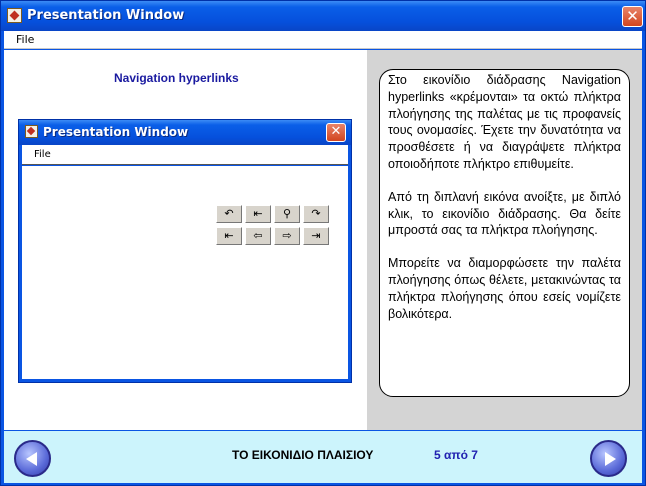 The height and width of the screenshot is (486, 646). I want to click on inner-window-title: Presentation Window, so click(116, 132).